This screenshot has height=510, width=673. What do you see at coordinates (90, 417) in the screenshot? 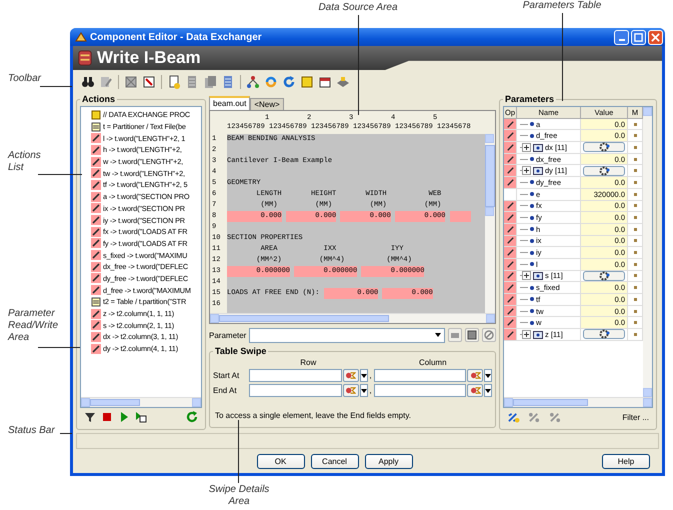
I see `filter-icon` at bounding box center [90, 417].